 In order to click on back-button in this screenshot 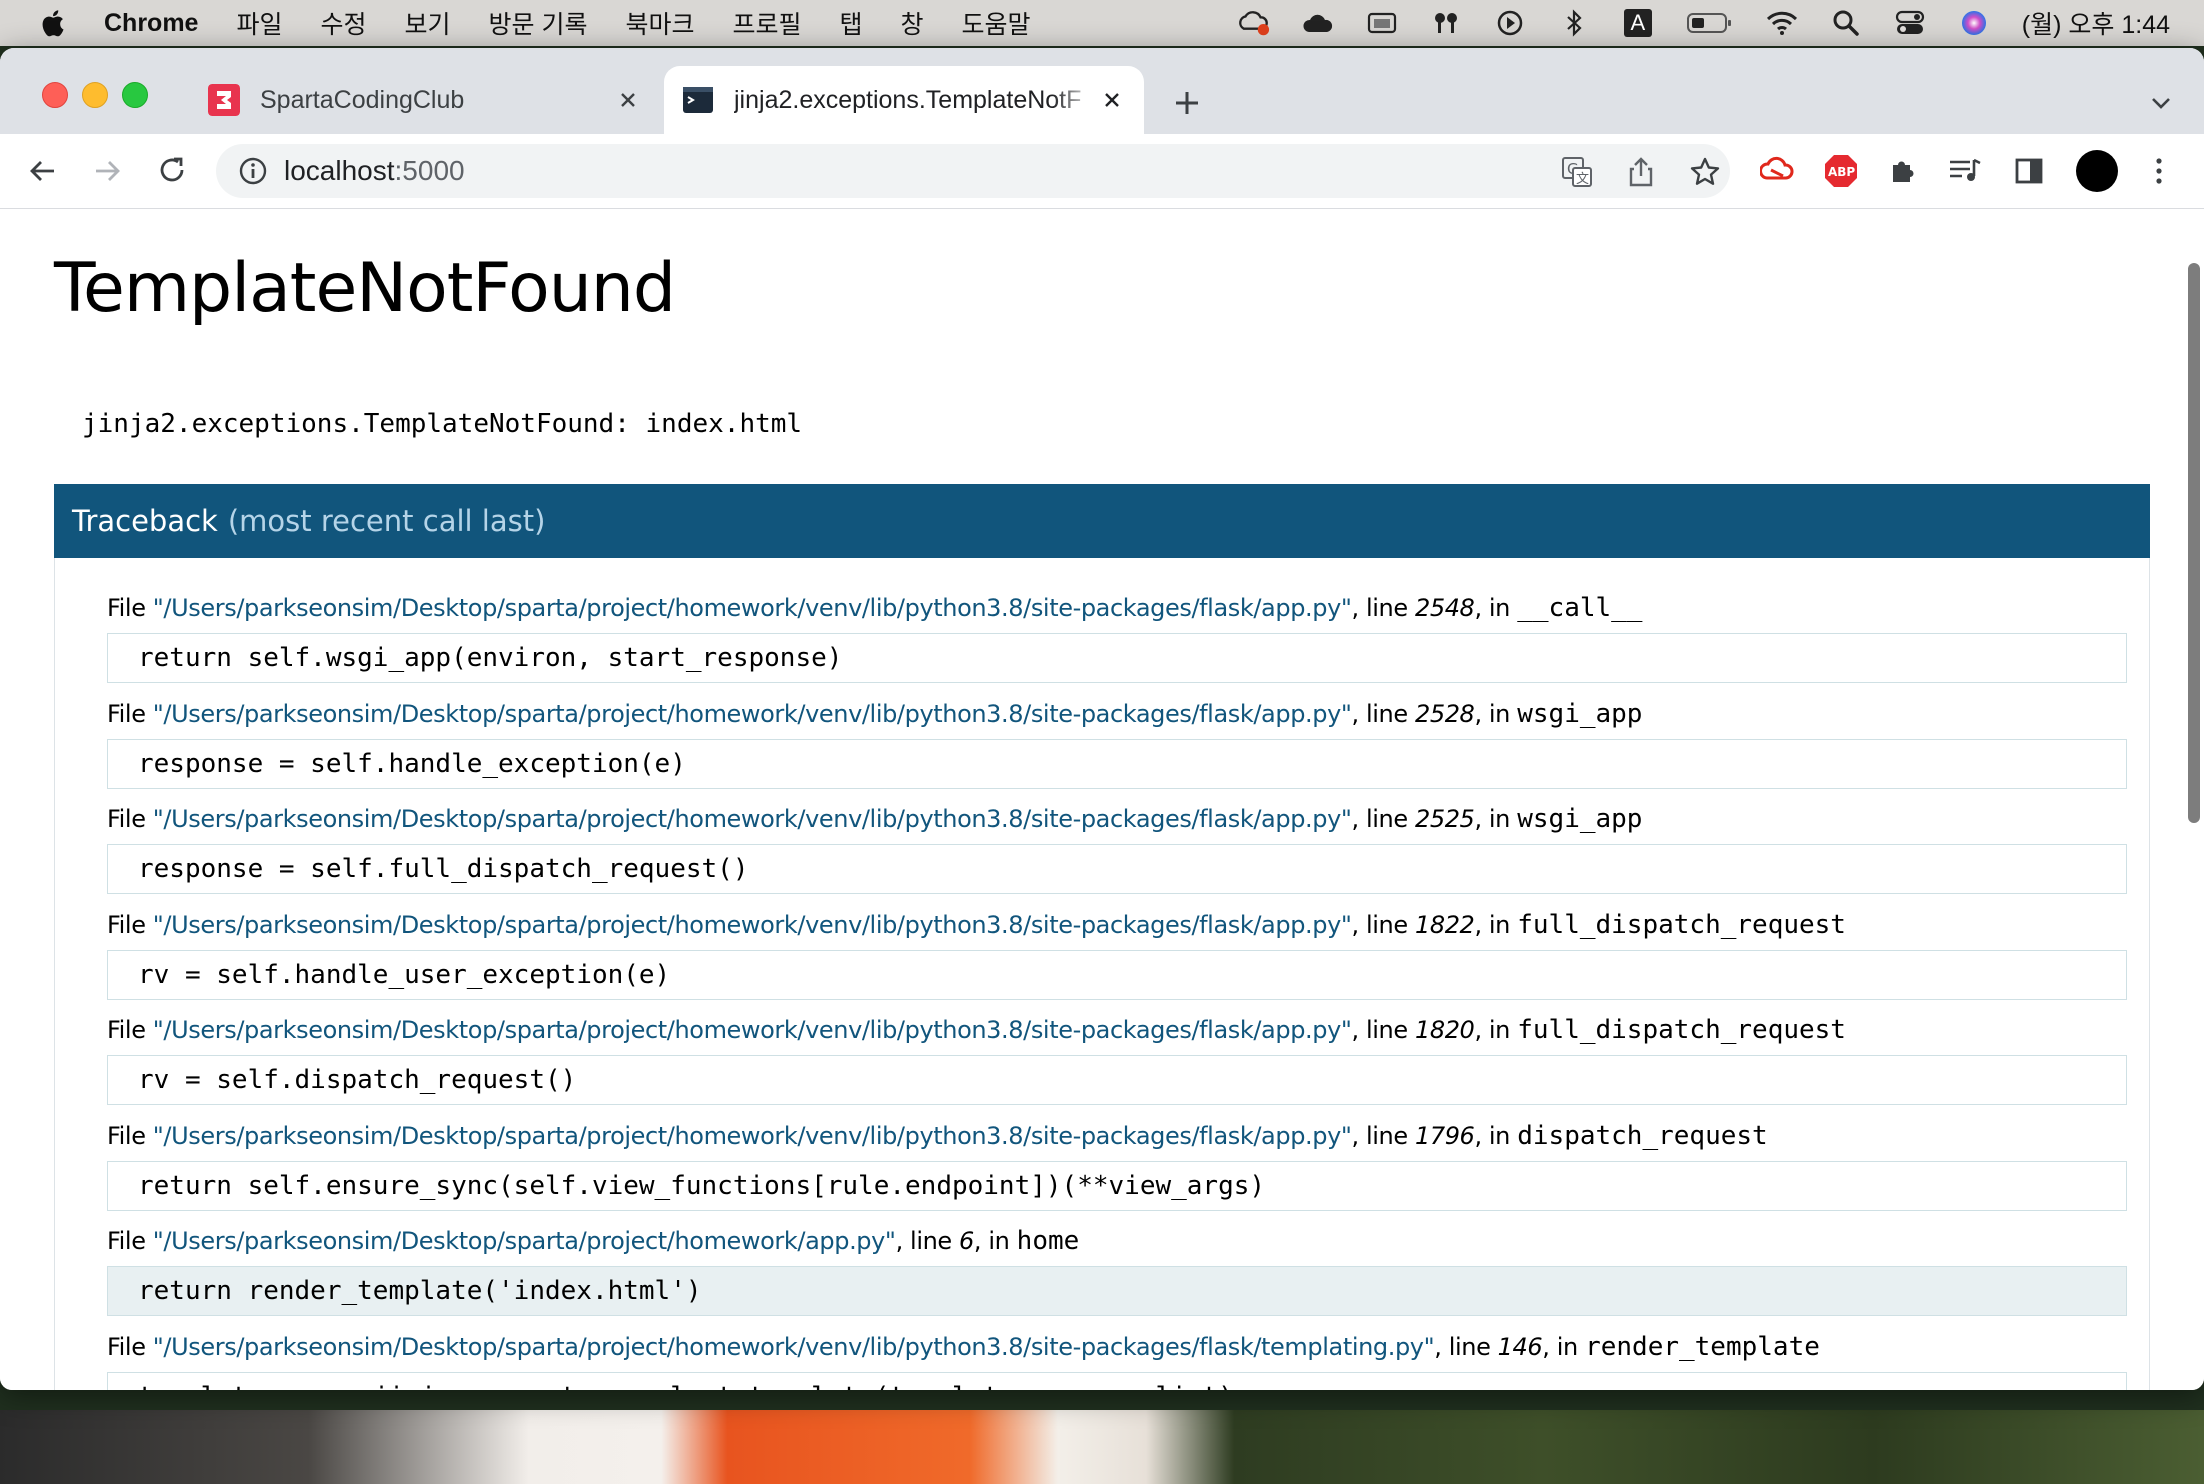, I will do `click(43, 171)`.